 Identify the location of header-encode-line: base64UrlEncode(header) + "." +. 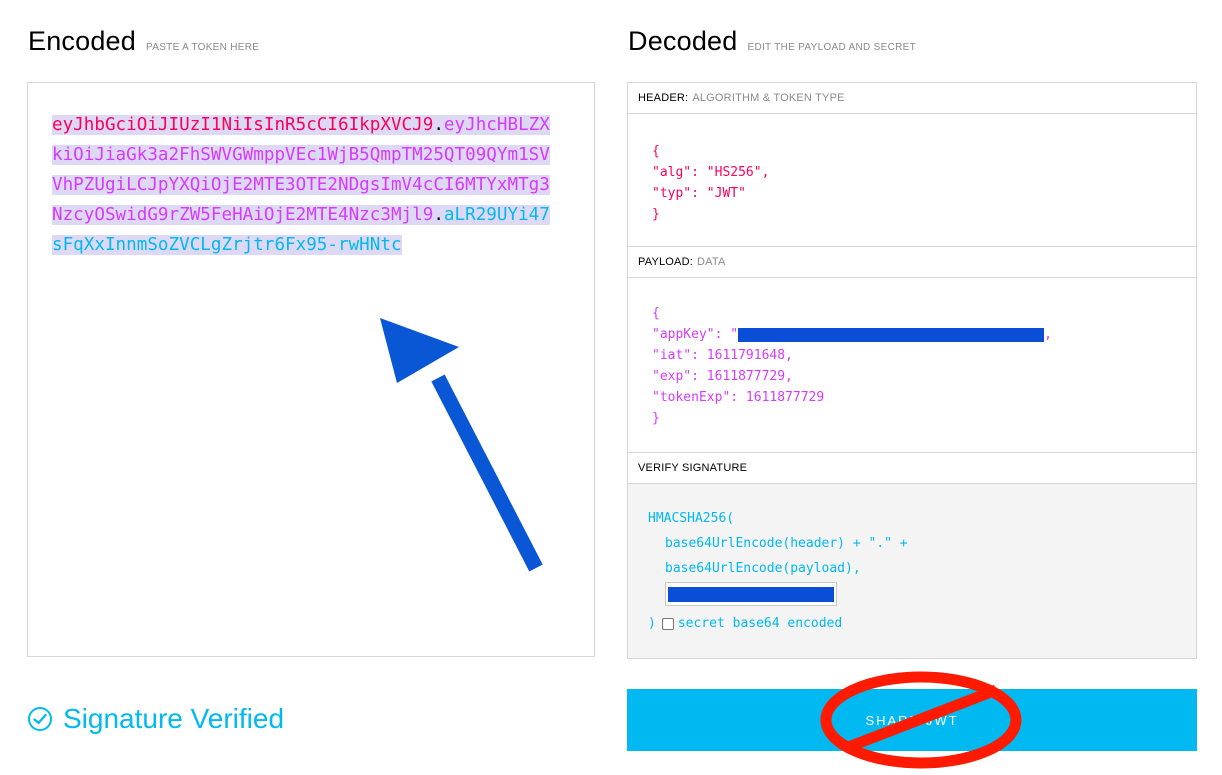
(786, 543).